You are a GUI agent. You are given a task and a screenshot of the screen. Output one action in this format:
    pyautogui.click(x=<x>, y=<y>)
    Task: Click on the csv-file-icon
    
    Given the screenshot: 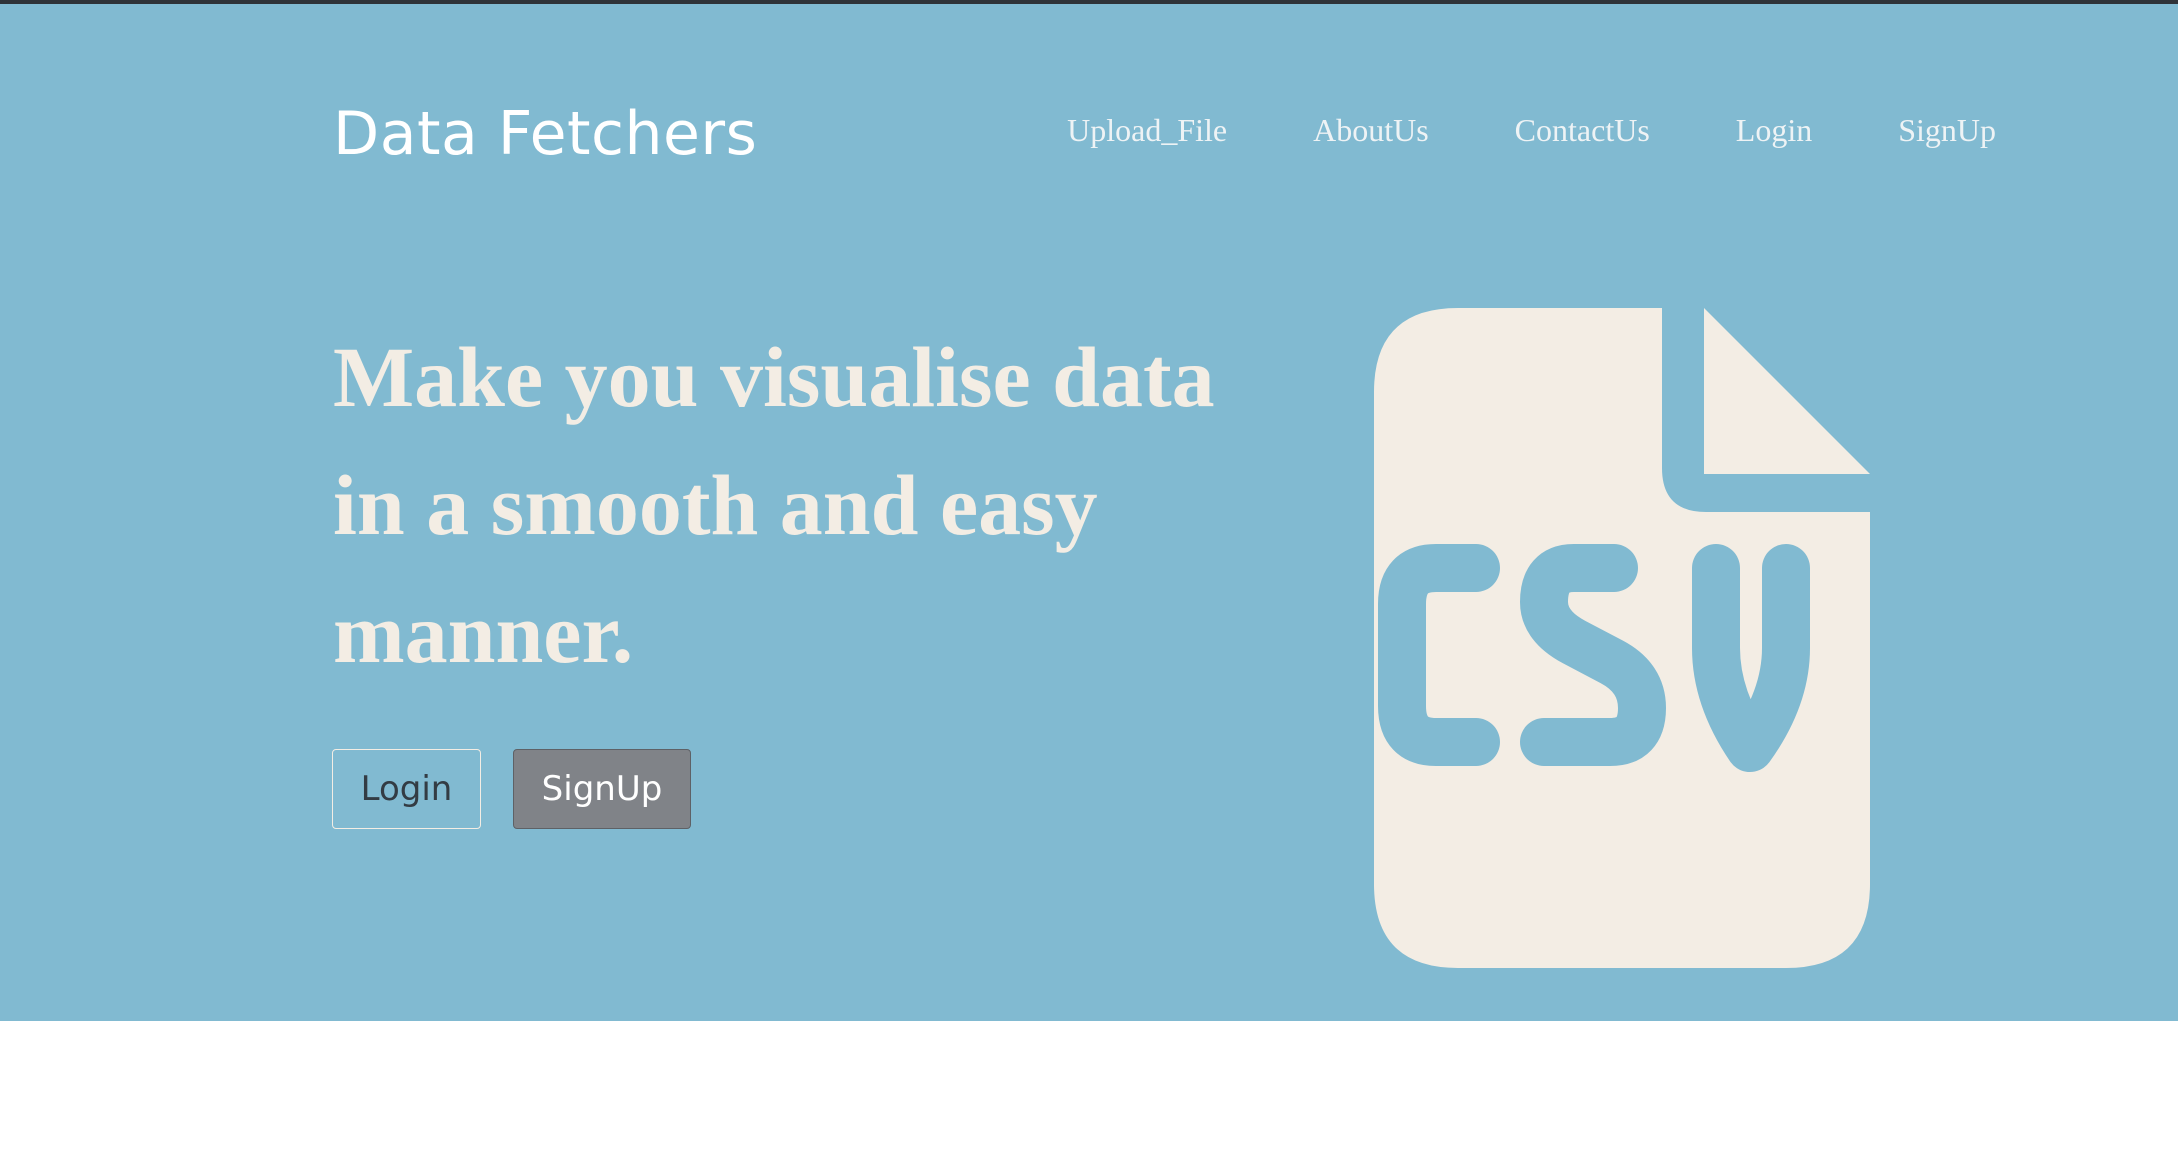 What is the action you would take?
    pyautogui.click(x=1622, y=638)
    